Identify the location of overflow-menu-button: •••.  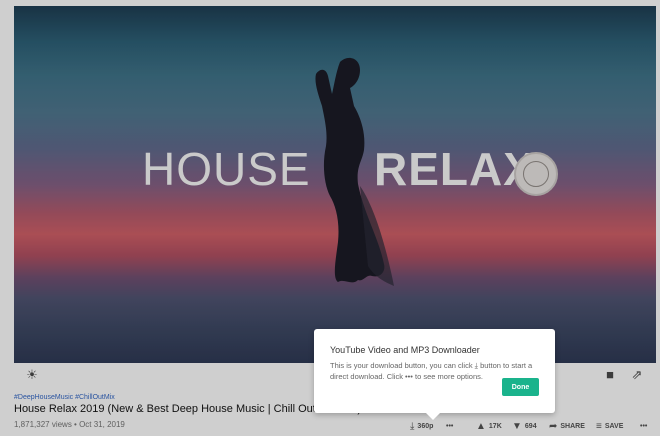
(643, 426).